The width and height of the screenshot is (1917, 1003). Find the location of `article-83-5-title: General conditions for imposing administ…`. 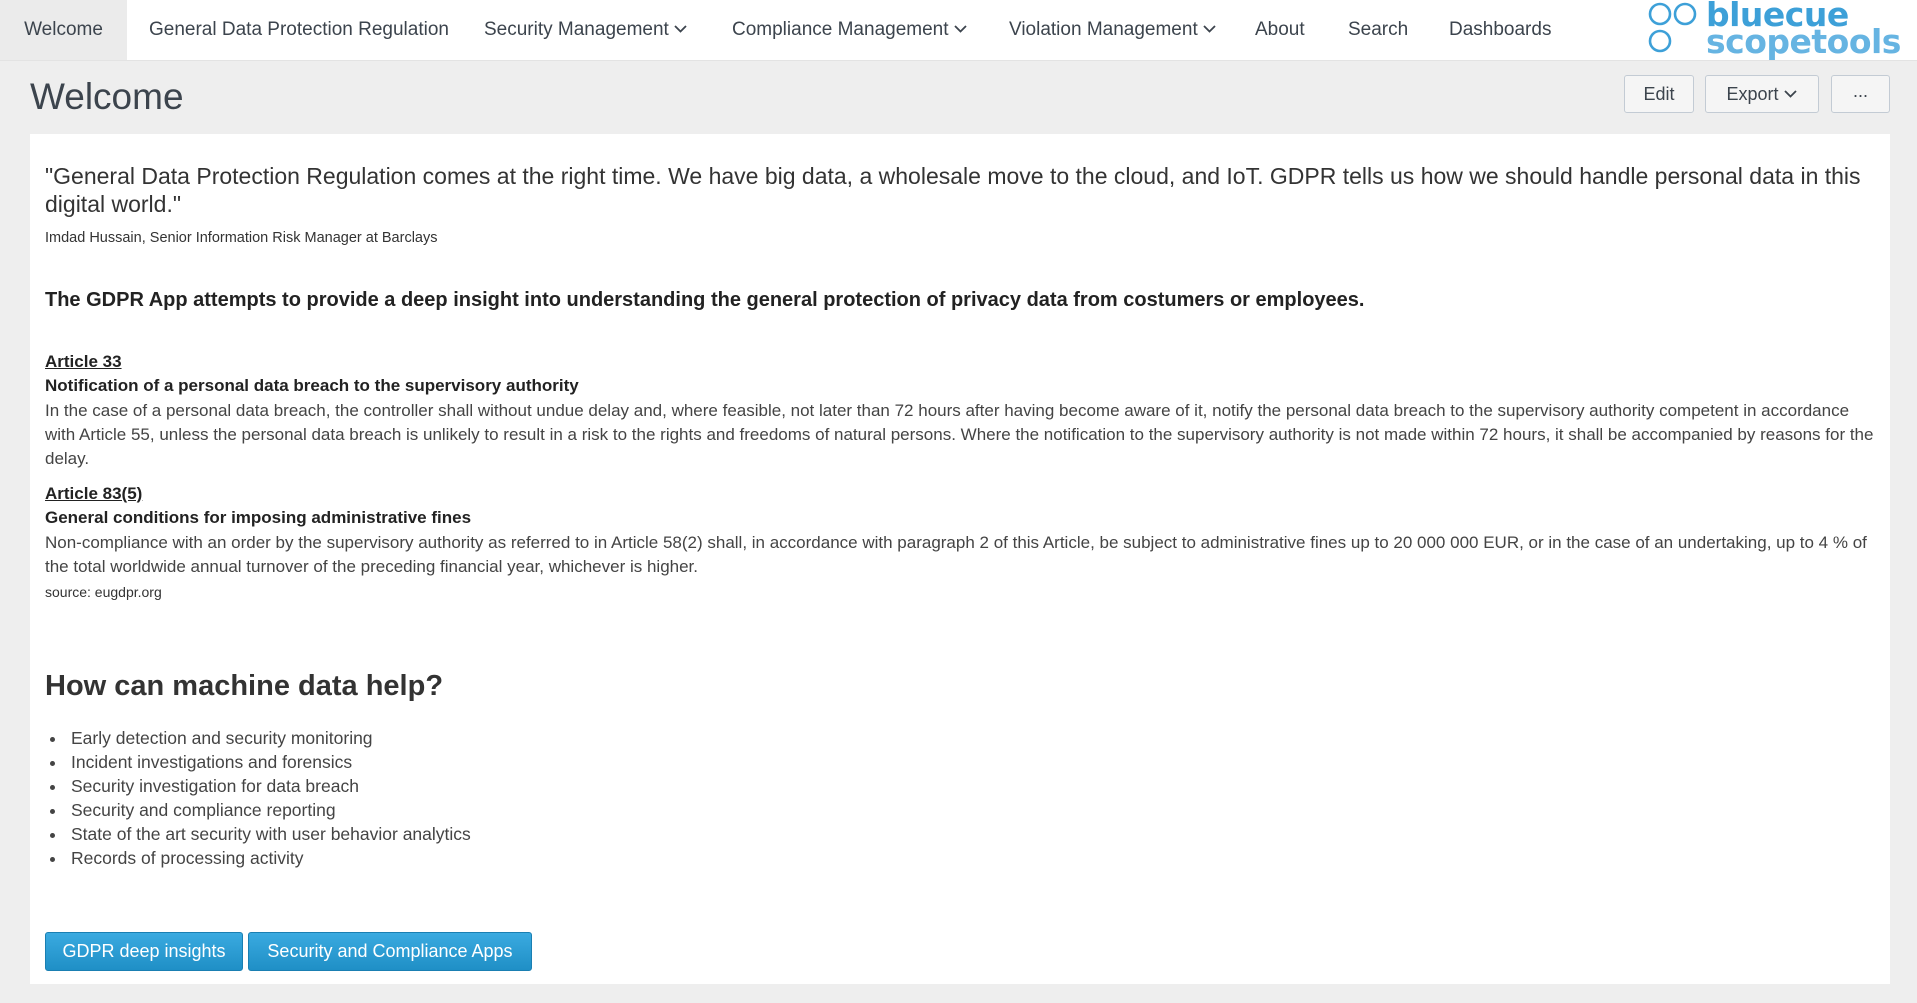

article-83-5-title: General conditions for imposing administ… is located at coordinates (258, 517).